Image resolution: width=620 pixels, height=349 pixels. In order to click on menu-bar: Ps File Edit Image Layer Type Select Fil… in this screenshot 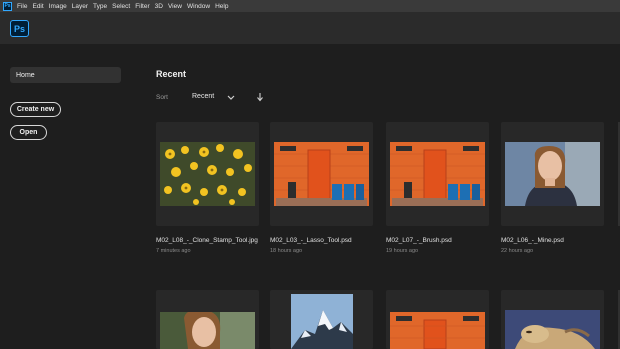, I will do `click(310, 6)`.